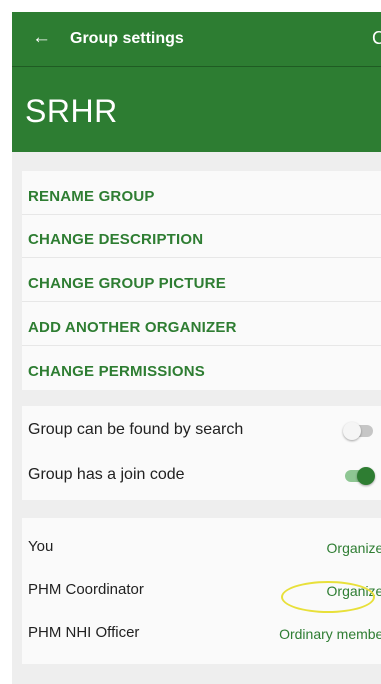  I want to click on app-toolbar: ← Group settings C, so click(196, 39).